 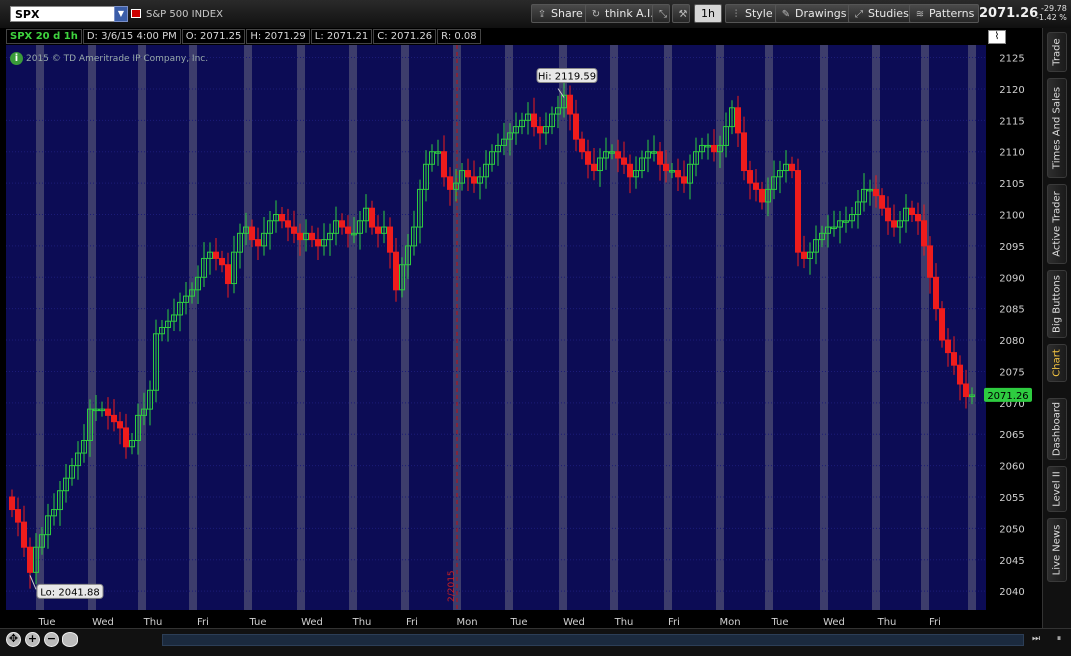 I want to click on zoom-in-icon: +, so click(x=32, y=639).